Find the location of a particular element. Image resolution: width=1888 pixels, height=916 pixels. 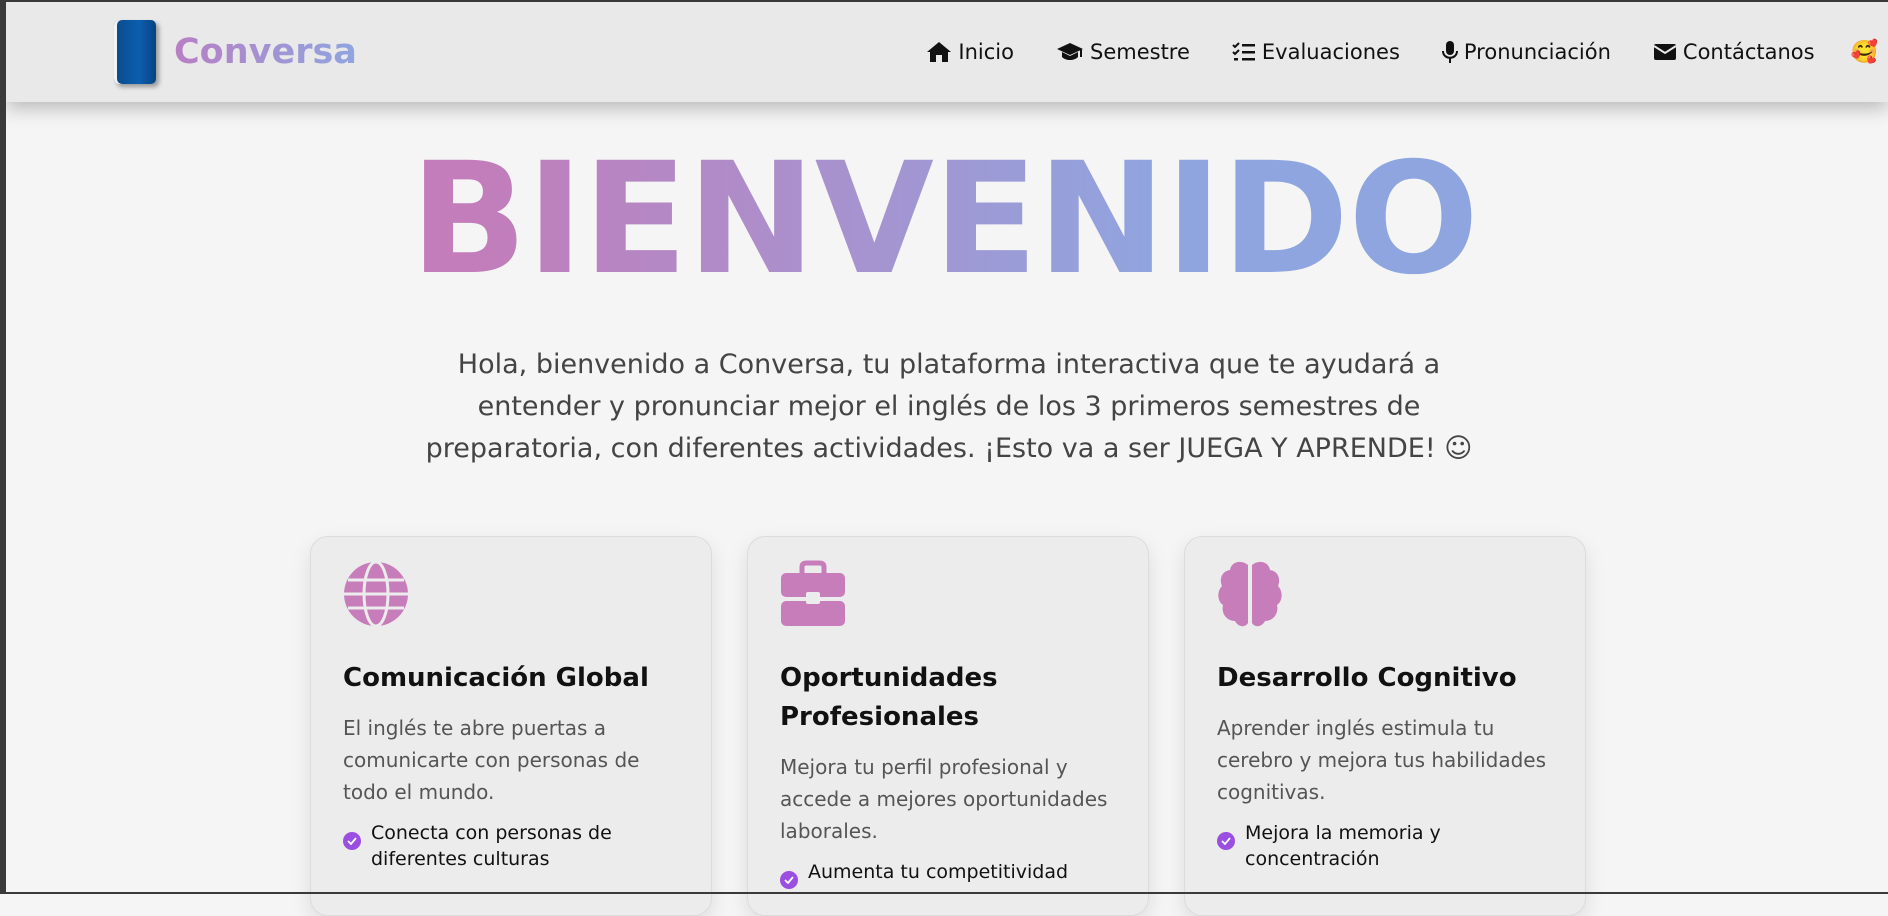

nav-item-evaluaciones: Evaluaciones is located at coordinates (1316, 52).